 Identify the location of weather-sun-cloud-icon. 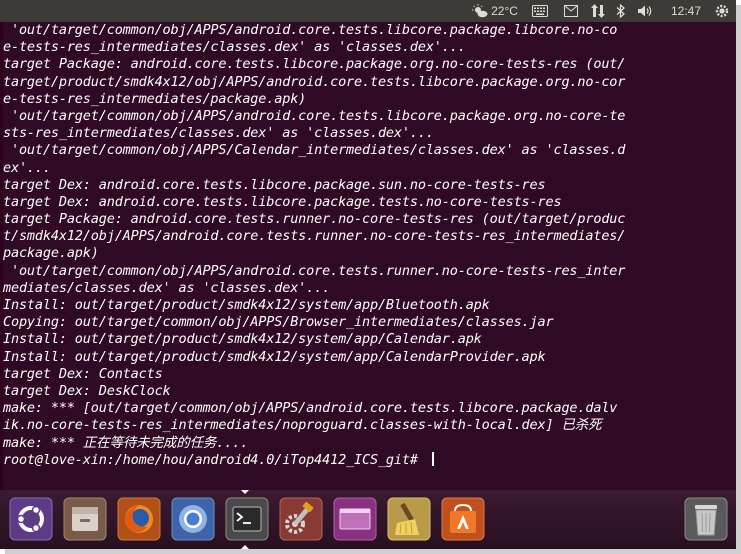
(480, 11).